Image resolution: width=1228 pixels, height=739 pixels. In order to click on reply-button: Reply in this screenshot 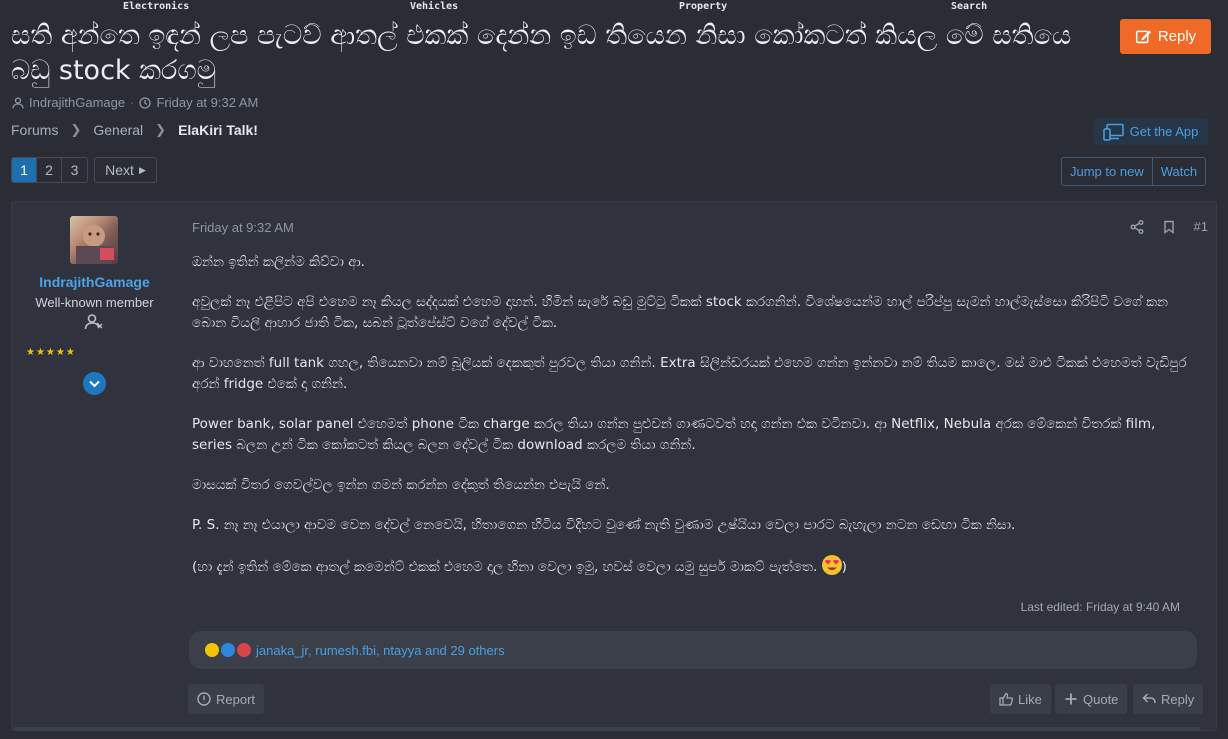, I will do `click(1165, 36)`.